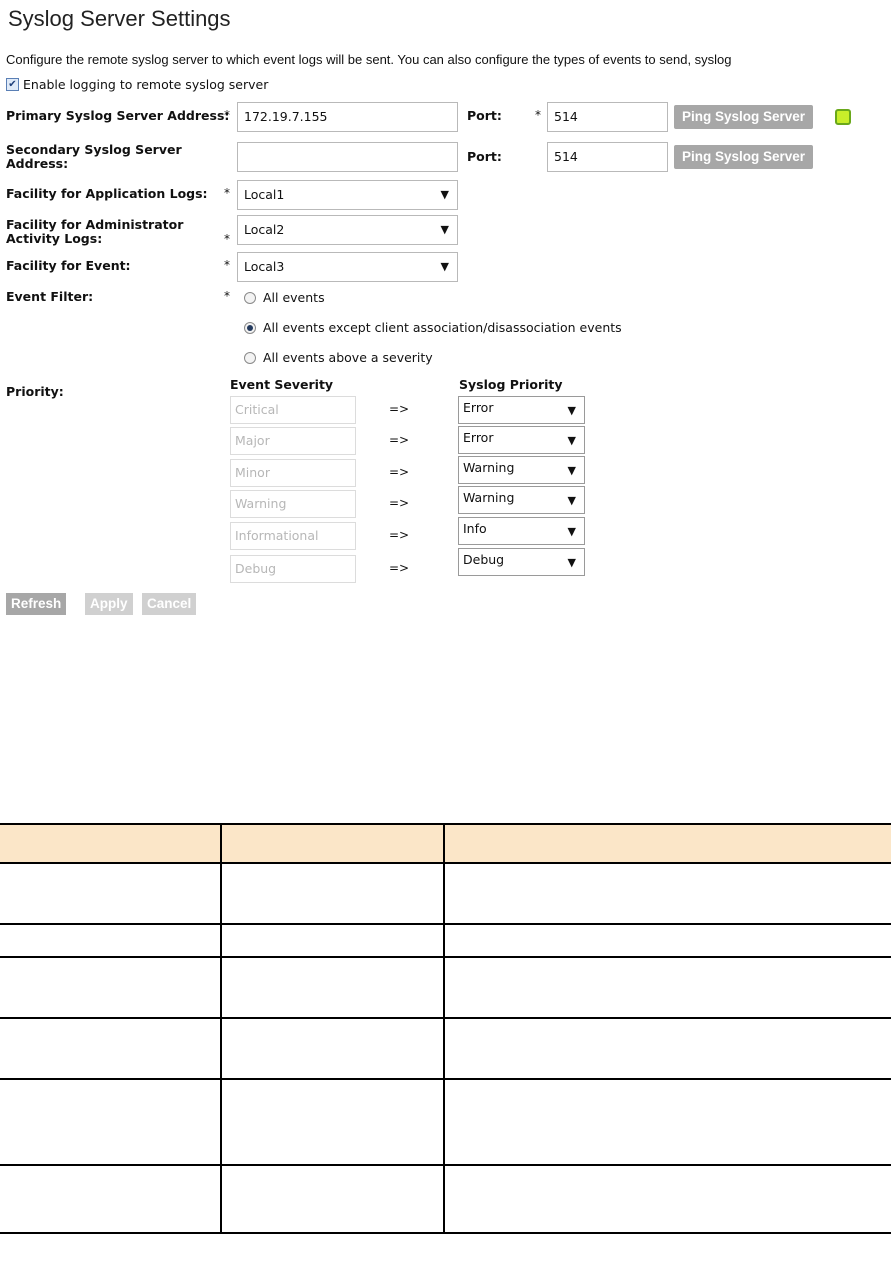 The height and width of the screenshot is (1266, 891). What do you see at coordinates (484, 115) in the screenshot?
I see `primary-port-label: Port:` at bounding box center [484, 115].